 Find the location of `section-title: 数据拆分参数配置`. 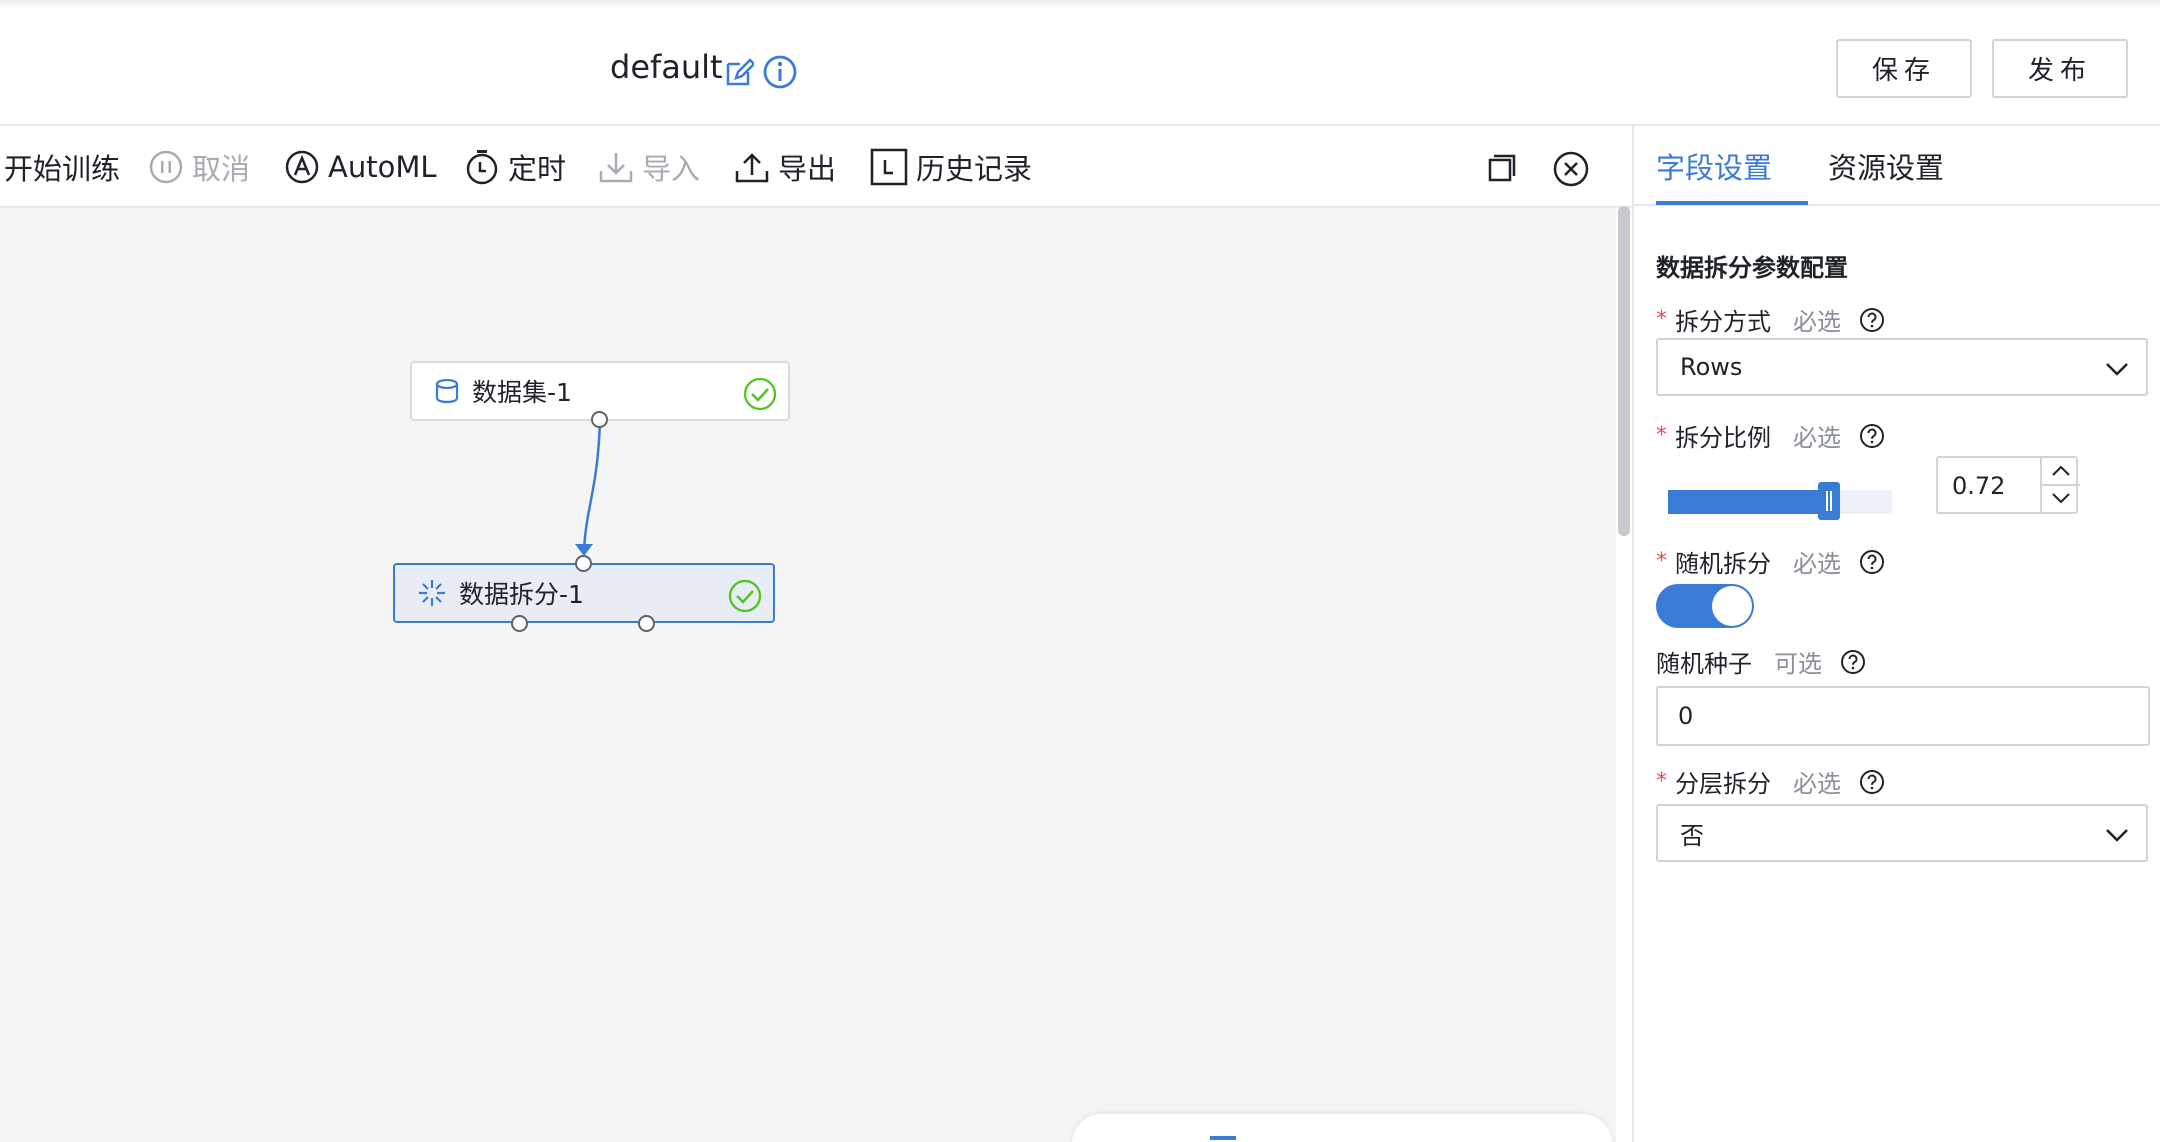

section-title: 数据拆分参数配置 is located at coordinates (1752, 268).